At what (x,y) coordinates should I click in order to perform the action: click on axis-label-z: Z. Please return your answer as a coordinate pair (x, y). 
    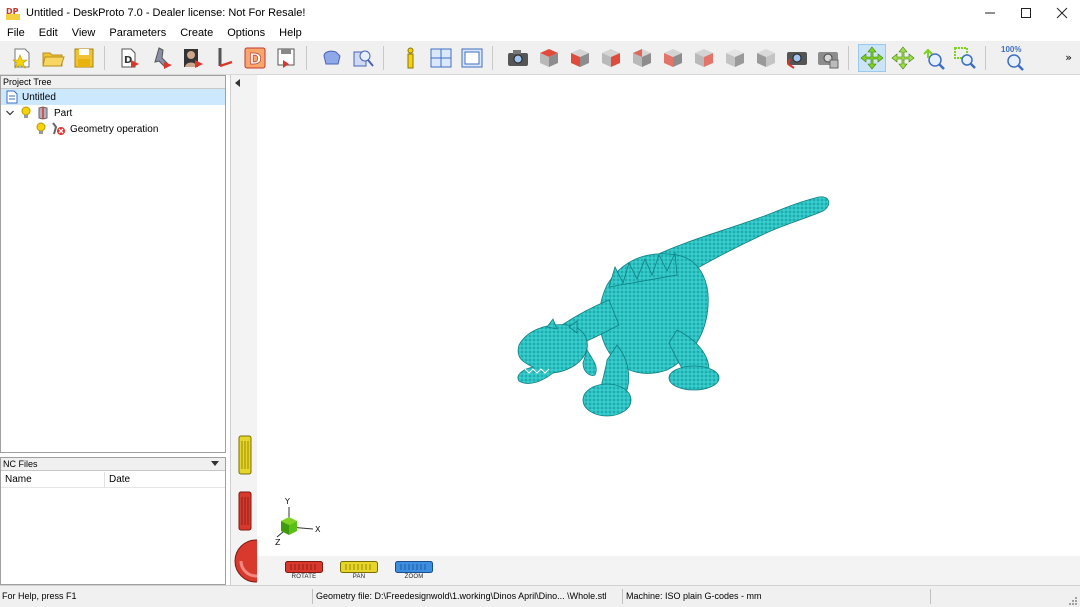
    Looking at the image, I should click on (278, 542).